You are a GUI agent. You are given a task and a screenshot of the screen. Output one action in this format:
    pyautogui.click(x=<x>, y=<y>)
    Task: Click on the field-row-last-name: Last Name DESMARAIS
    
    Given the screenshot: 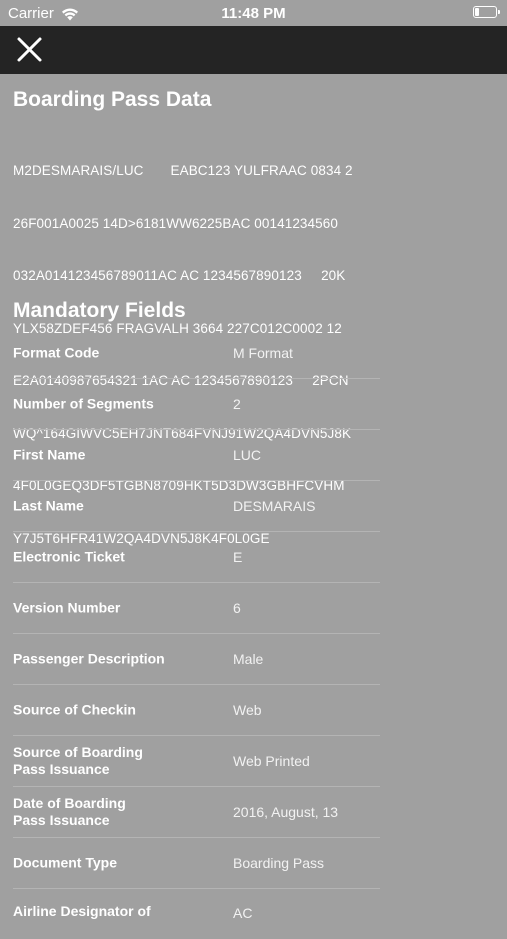 What is the action you would take?
    pyautogui.click(x=196, y=506)
    